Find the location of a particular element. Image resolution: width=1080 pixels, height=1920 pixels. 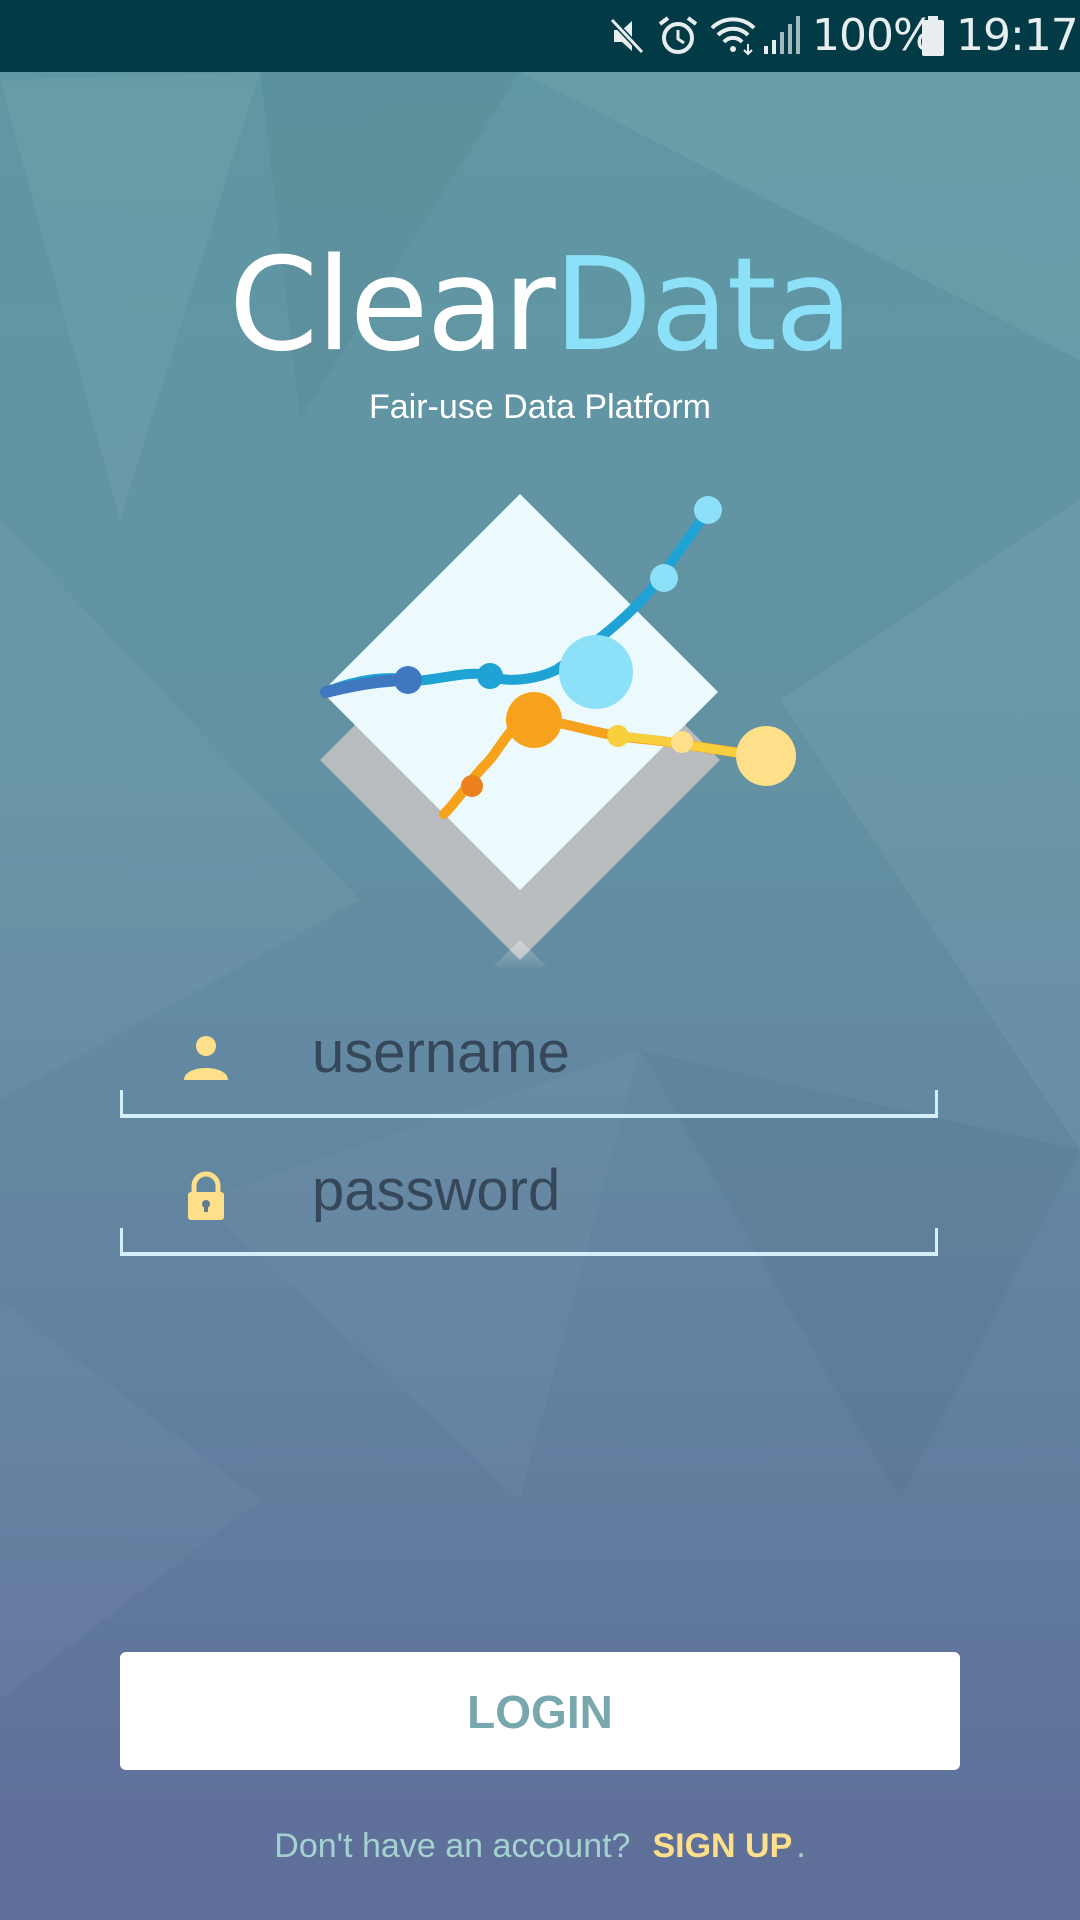

password-underline is located at coordinates (529, 1242).